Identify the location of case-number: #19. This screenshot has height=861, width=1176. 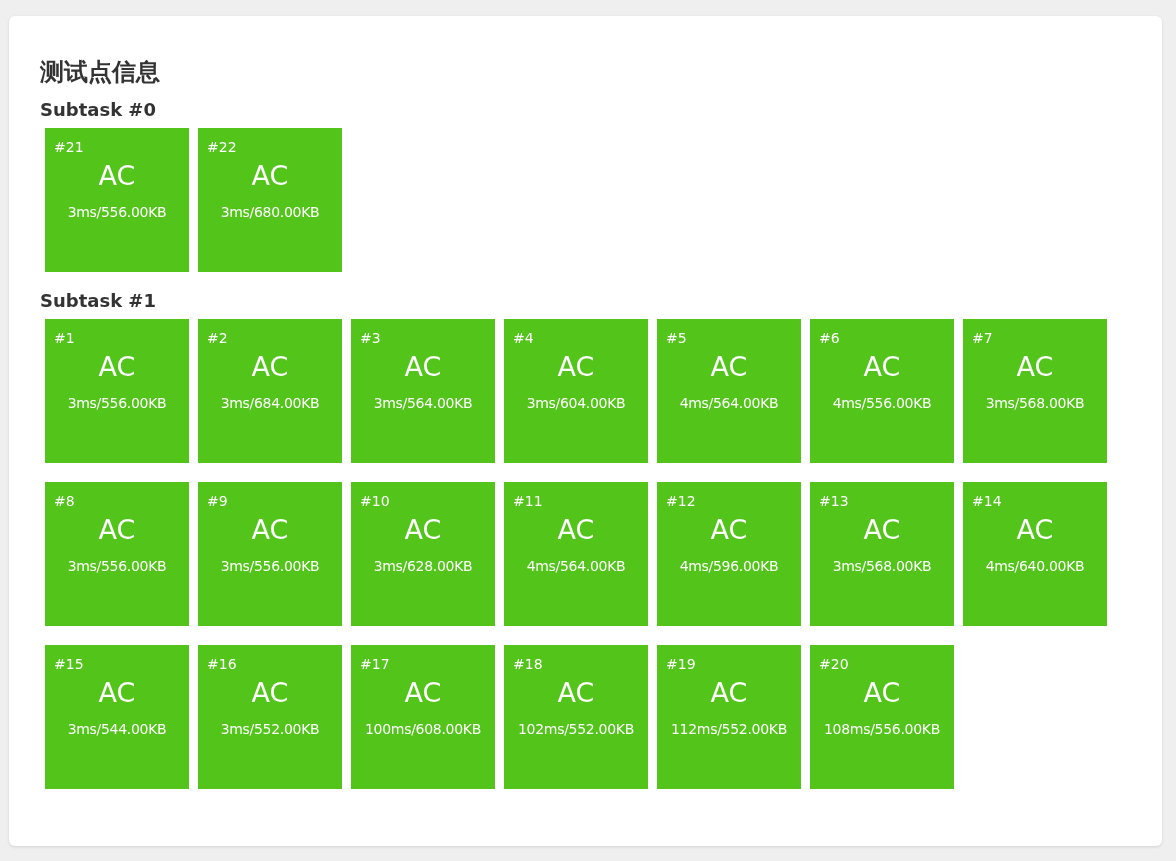
(680, 665).